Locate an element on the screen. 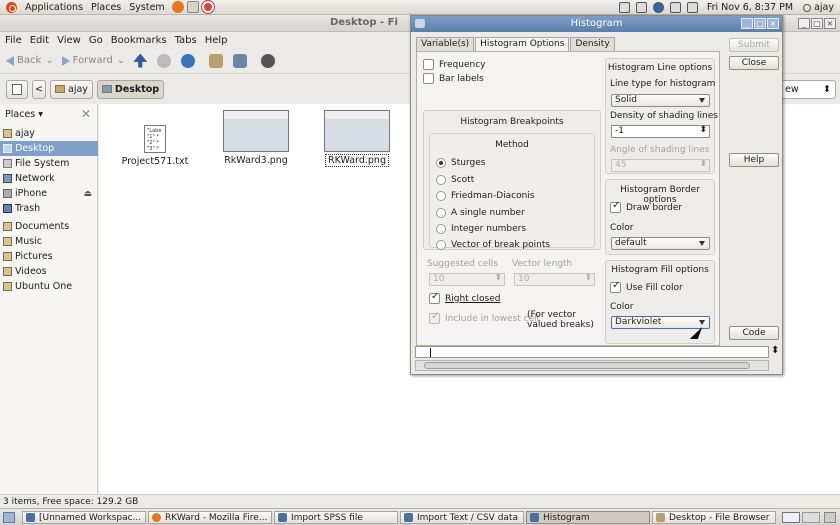  menu-edit: Edit is located at coordinates (39, 40).